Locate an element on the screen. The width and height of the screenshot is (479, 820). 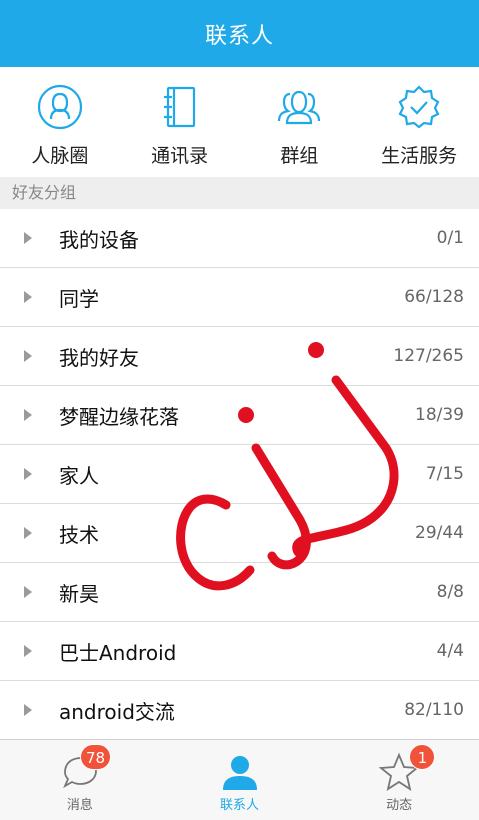
group-row-my-friends: 我的好友 127/265 is located at coordinates (239, 356).